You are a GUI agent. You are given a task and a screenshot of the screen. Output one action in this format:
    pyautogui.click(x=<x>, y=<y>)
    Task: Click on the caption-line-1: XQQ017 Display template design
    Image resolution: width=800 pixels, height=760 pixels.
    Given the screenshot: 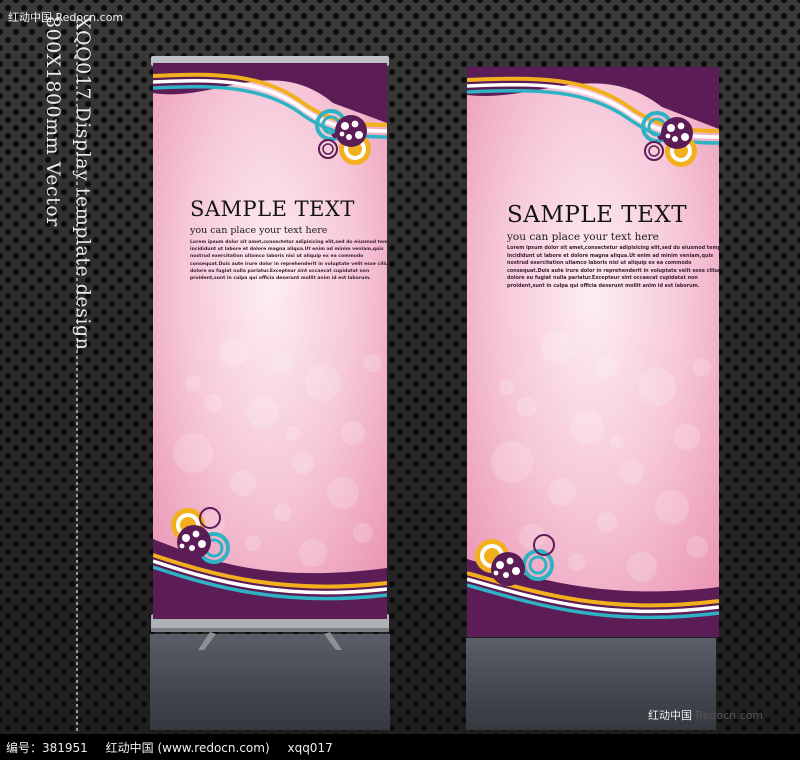 What is the action you would take?
    pyautogui.click(x=83, y=183)
    